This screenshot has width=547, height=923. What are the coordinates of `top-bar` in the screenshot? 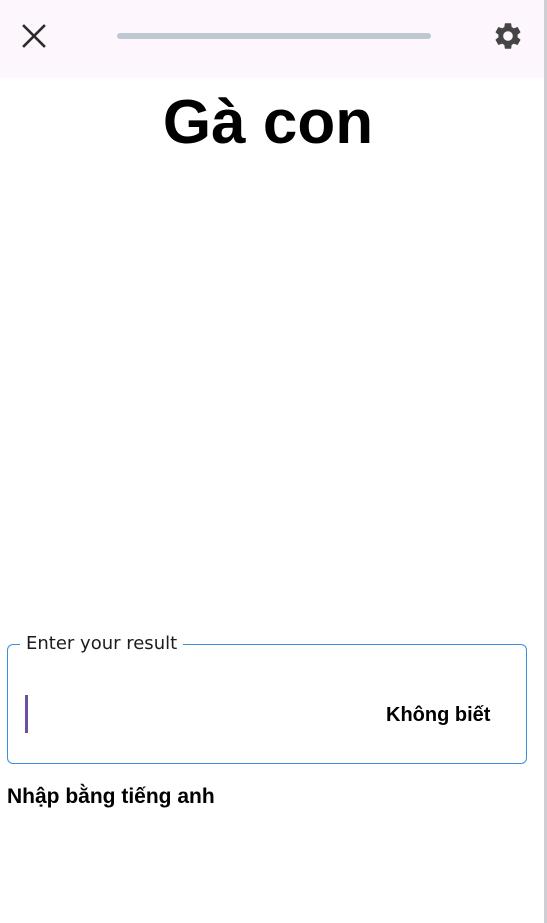 It's located at (272, 39).